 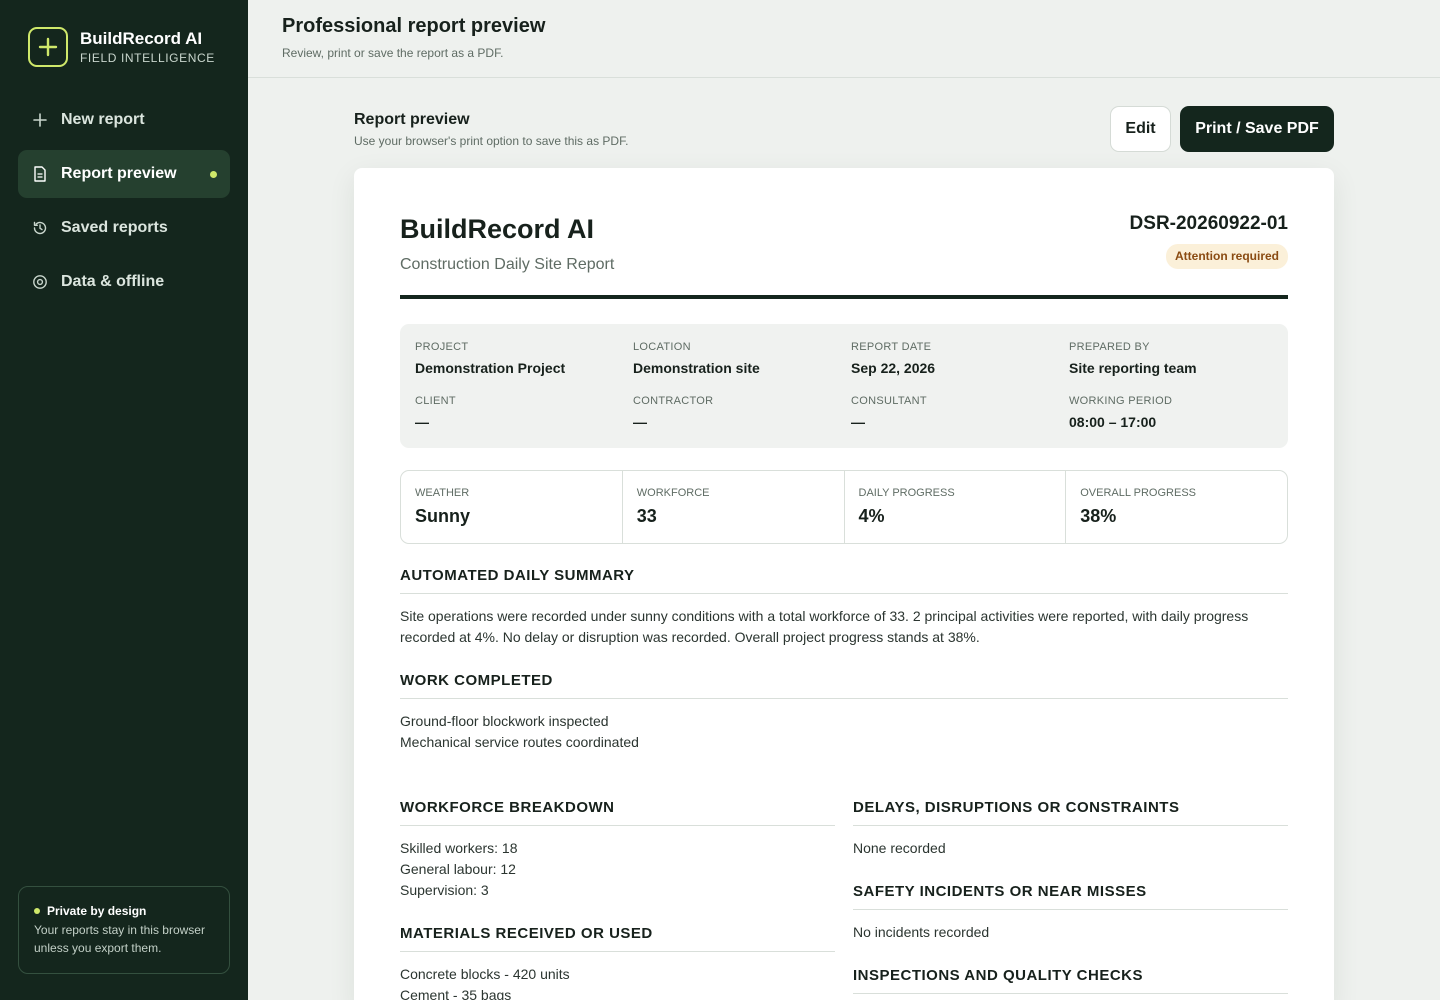 What do you see at coordinates (893, 358) in the screenshot?
I see `meta-report-date: Report date Sep 22, 2026` at bounding box center [893, 358].